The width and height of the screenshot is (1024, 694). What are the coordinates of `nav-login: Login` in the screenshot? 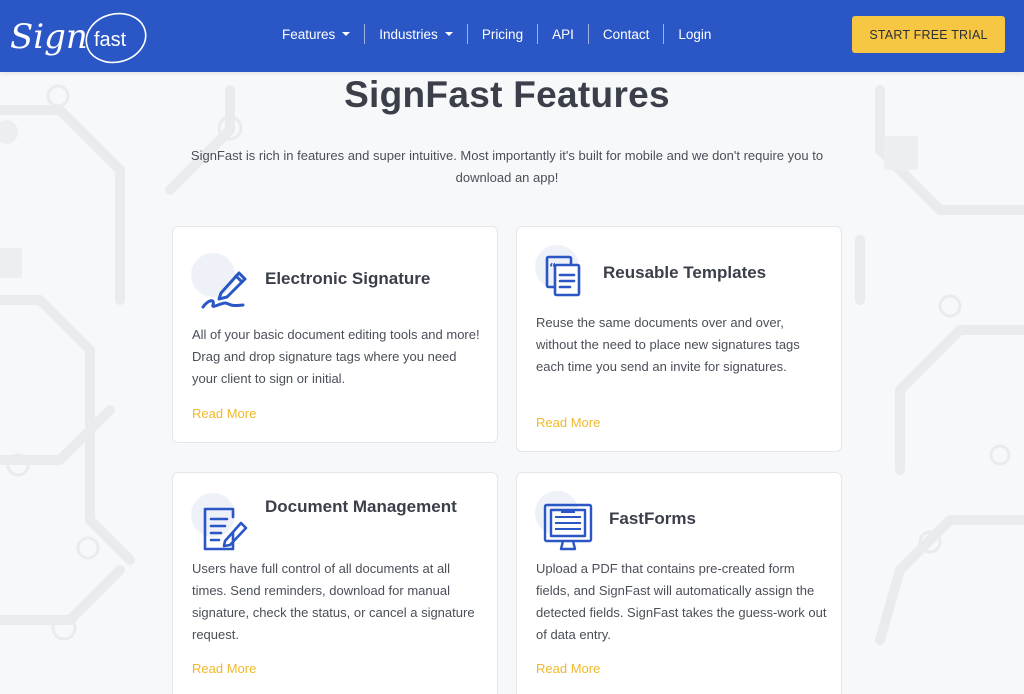 It's located at (694, 34).